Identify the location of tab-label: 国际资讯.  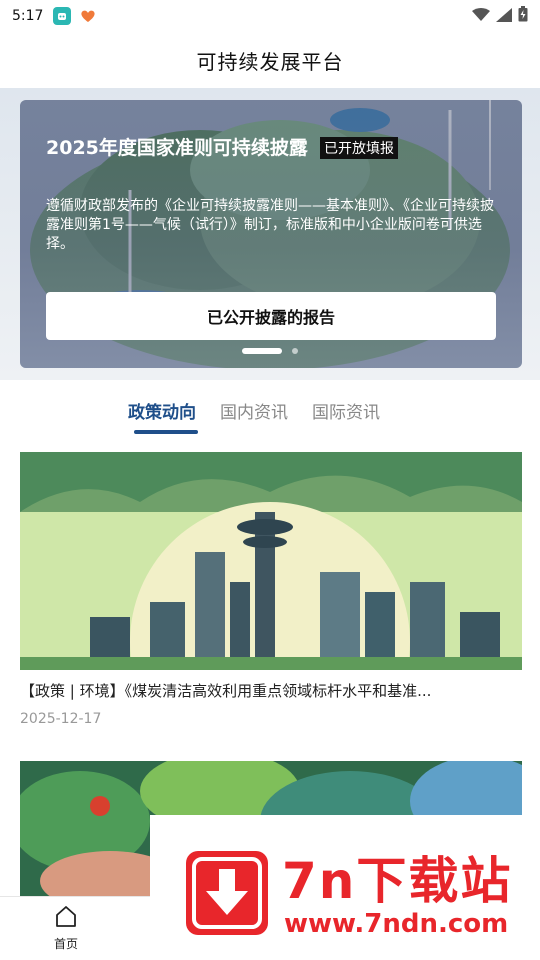
(346, 413).